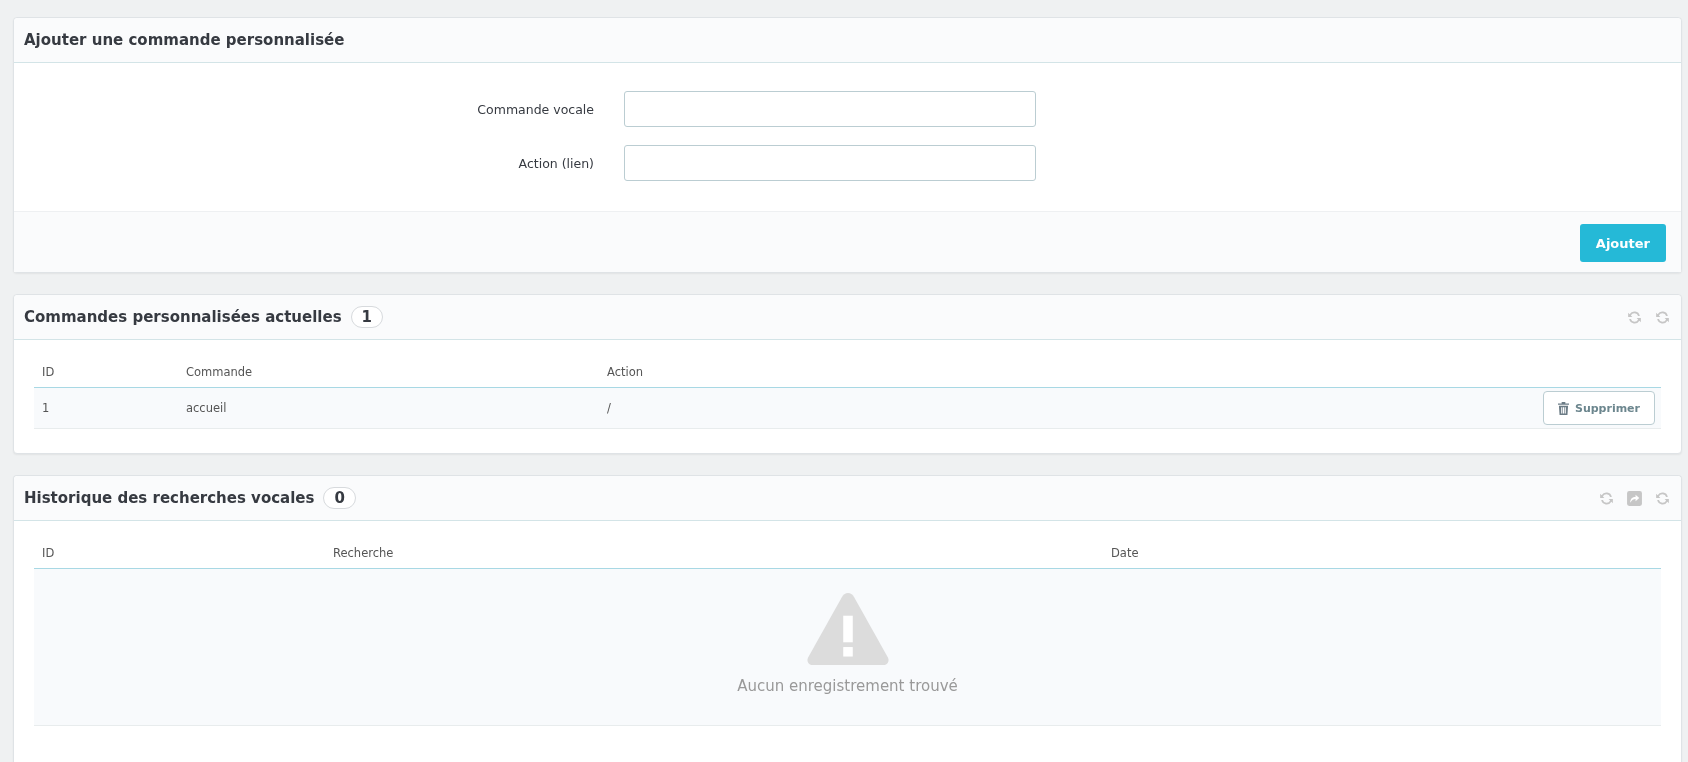 This screenshot has width=1688, height=762. I want to click on column-header: Commande, so click(388, 372).